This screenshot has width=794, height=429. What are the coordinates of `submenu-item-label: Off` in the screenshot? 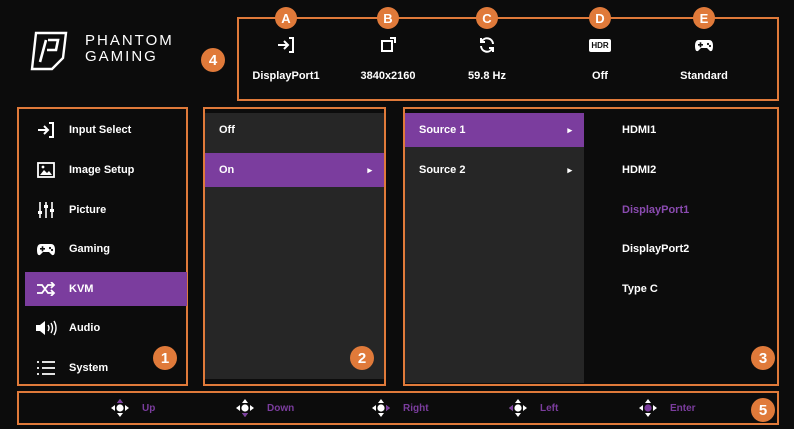 It's located at (227, 130).